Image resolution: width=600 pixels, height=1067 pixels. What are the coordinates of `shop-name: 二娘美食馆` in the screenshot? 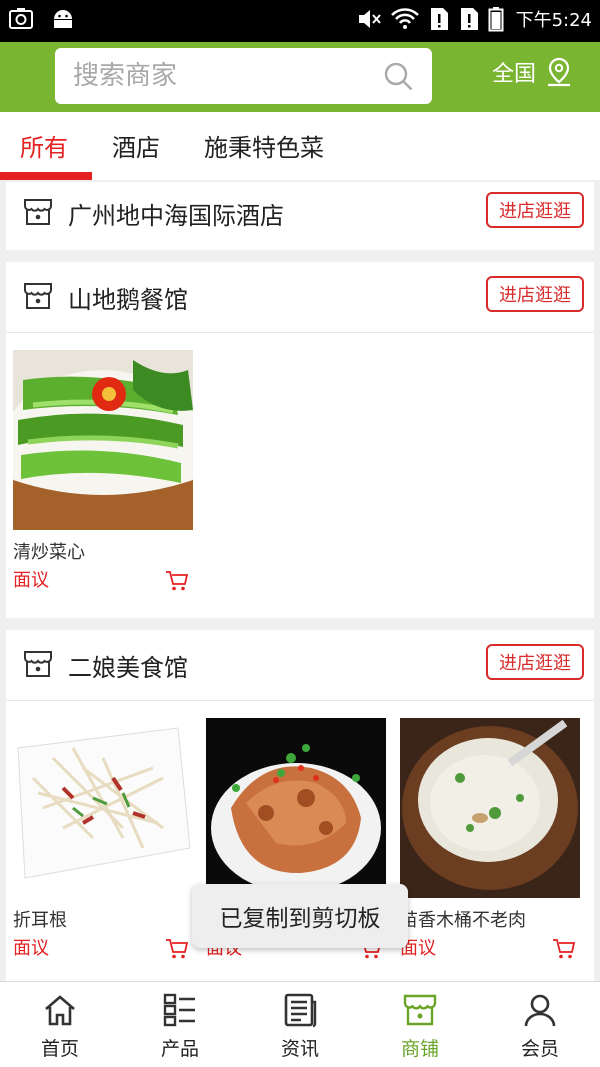 It's located at (128, 665).